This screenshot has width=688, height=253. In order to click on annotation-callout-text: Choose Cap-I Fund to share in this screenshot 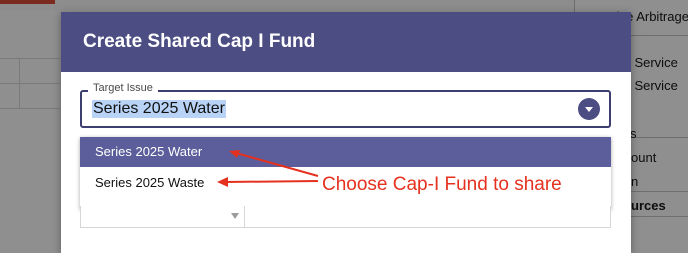, I will do `click(442, 184)`.